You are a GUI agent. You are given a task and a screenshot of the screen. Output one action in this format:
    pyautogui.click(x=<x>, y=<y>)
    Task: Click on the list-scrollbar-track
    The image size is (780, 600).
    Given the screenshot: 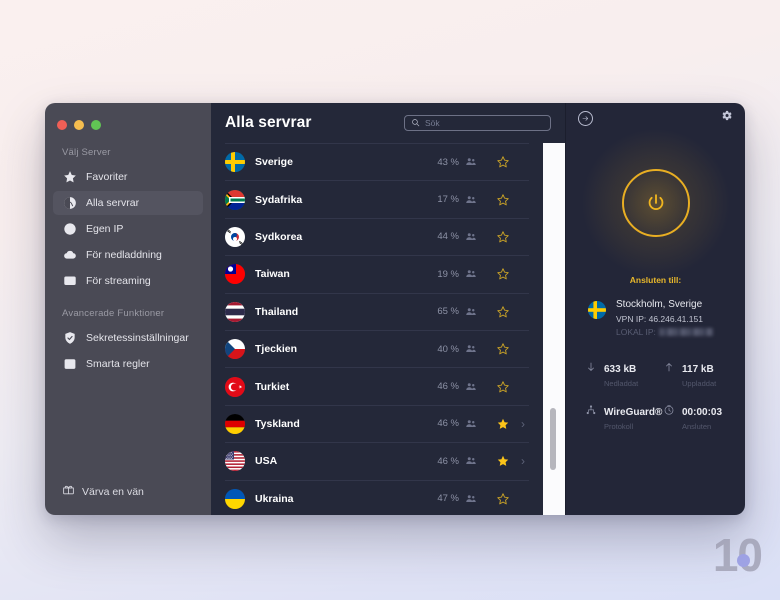 What is the action you would take?
    pyautogui.click(x=554, y=329)
    